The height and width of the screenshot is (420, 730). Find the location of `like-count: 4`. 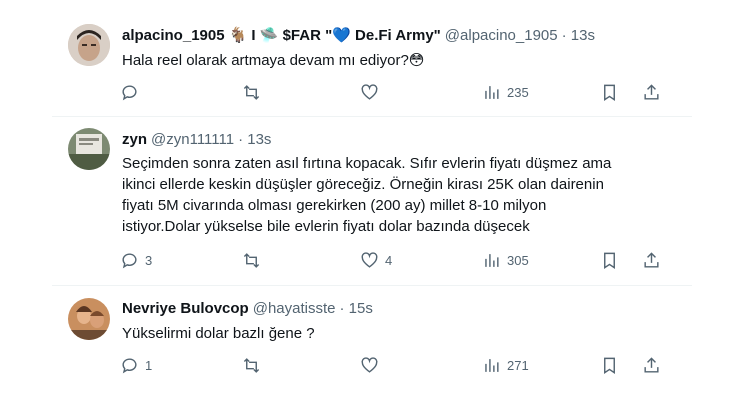

like-count: 4 is located at coordinates (389, 260).